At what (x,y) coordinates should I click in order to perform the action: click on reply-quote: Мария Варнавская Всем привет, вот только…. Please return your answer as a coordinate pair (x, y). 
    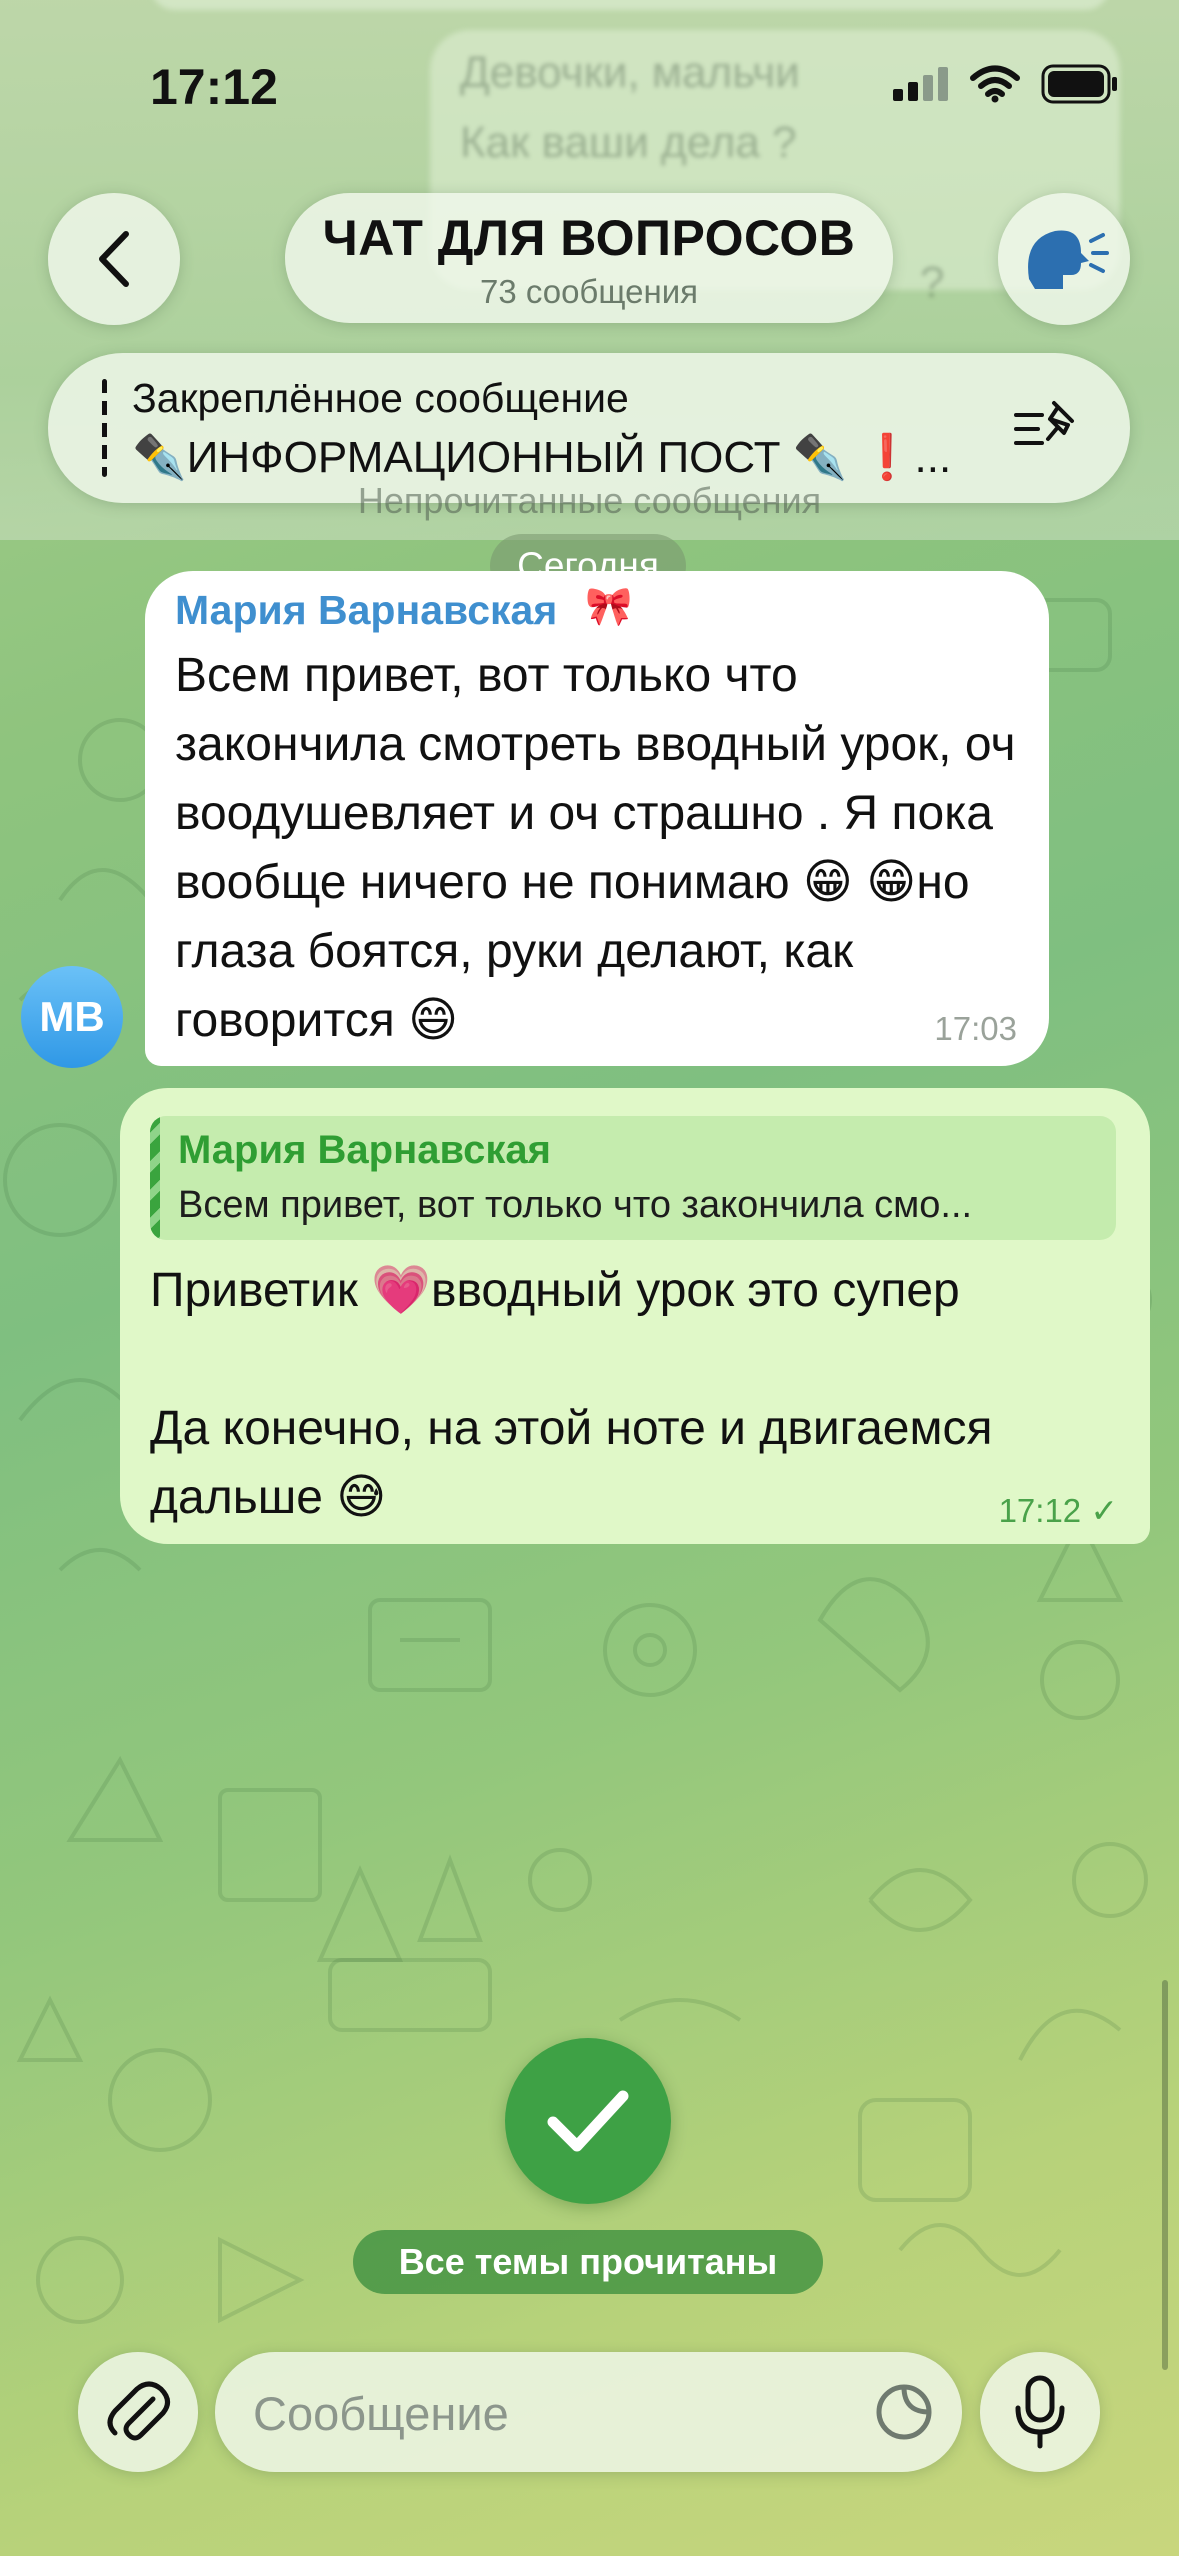
    Looking at the image, I should click on (633, 1178).